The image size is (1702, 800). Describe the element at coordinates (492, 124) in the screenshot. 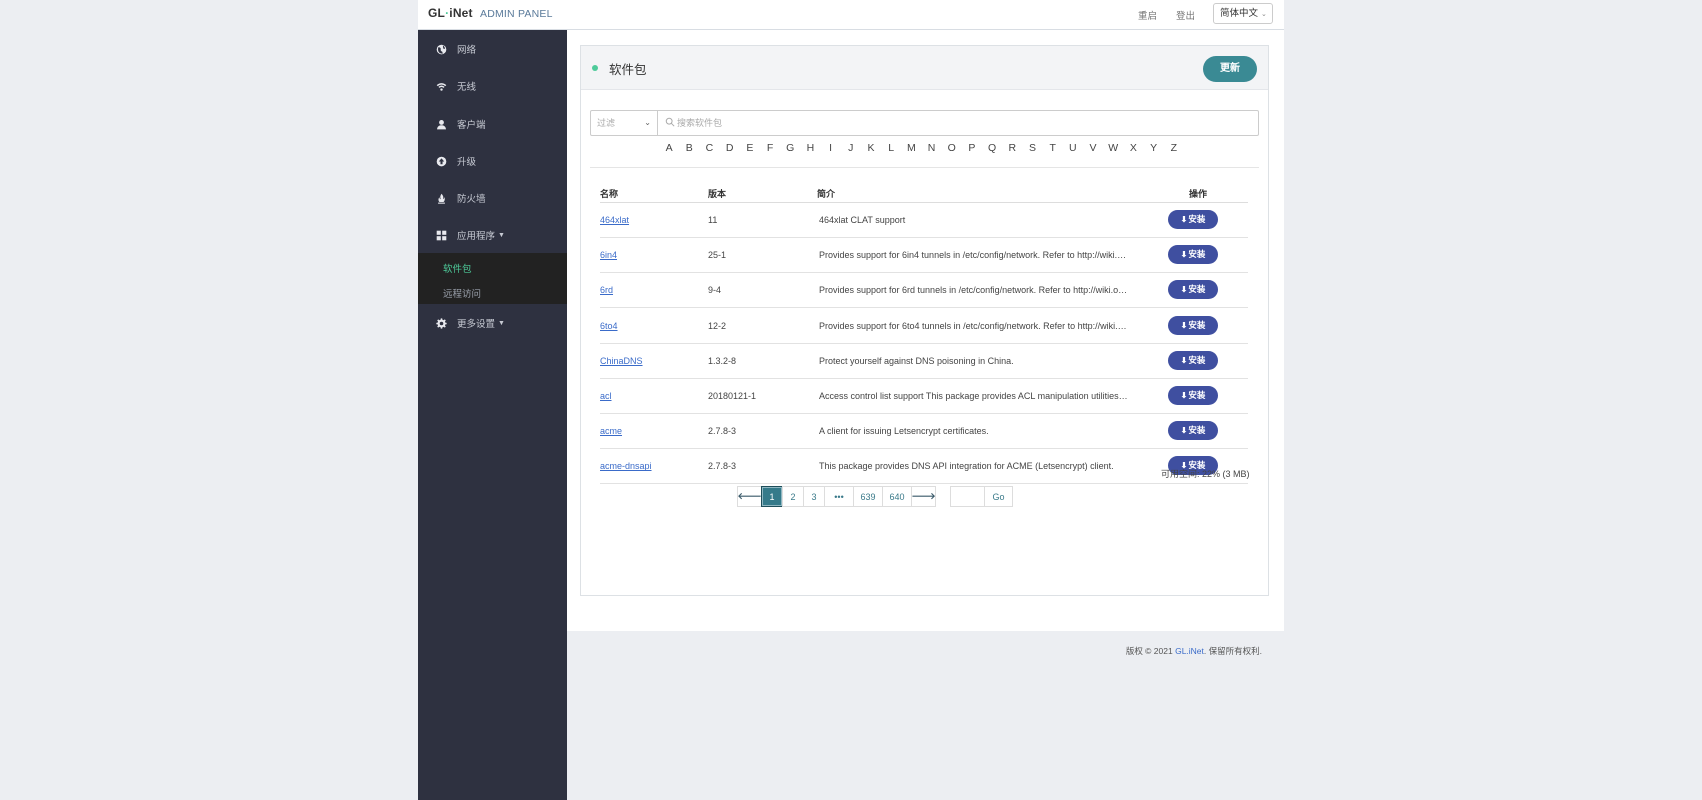

I see `sidebar-item-clients: 客户端` at that location.